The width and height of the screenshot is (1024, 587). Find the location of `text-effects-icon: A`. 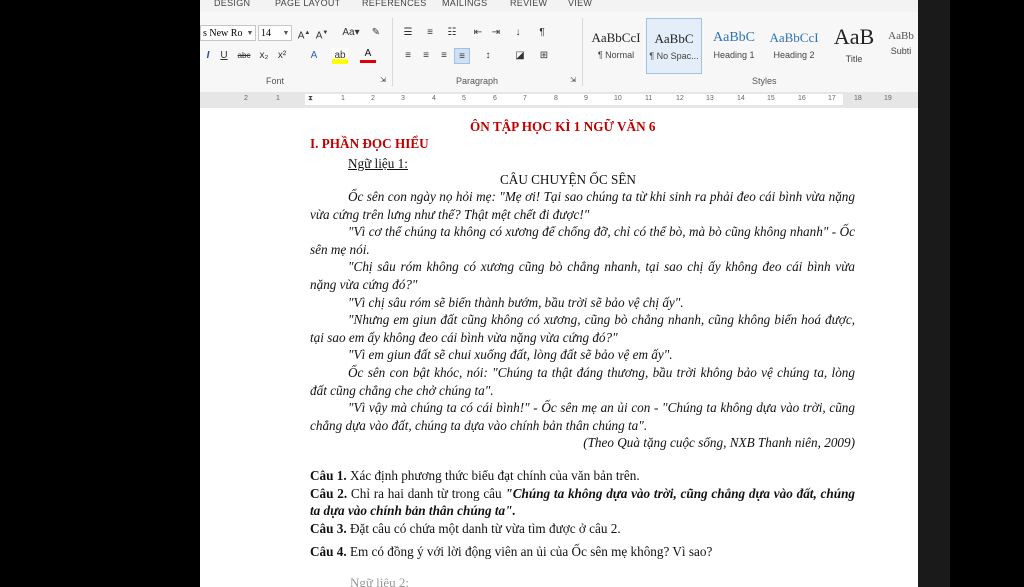

text-effects-icon: A is located at coordinates (314, 56).